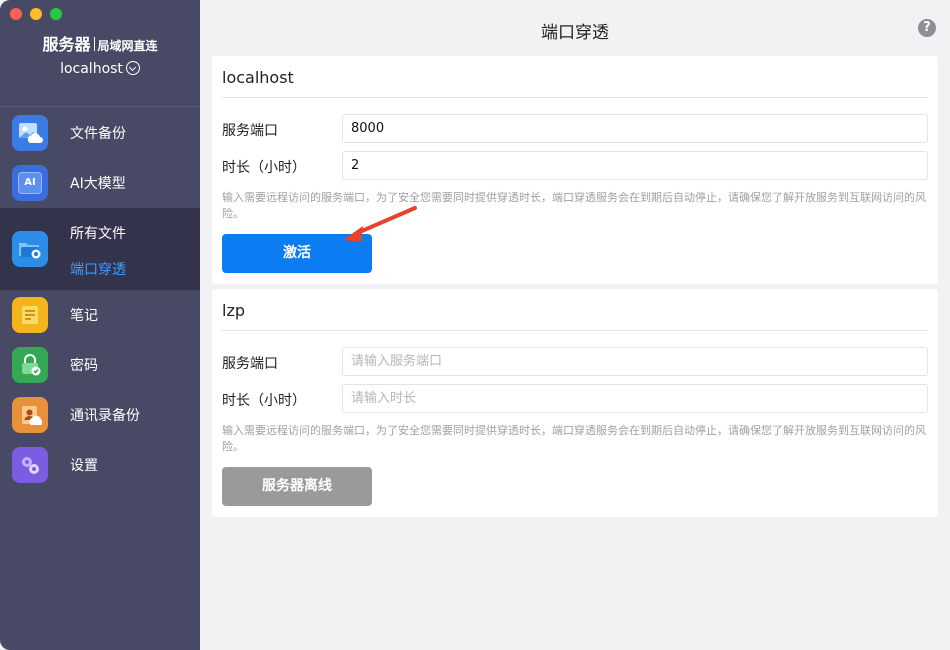 This screenshot has width=950, height=650. What do you see at coordinates (30, 465) in the screenshot?
I see `gear-icon` at bounding box center [30, 465].